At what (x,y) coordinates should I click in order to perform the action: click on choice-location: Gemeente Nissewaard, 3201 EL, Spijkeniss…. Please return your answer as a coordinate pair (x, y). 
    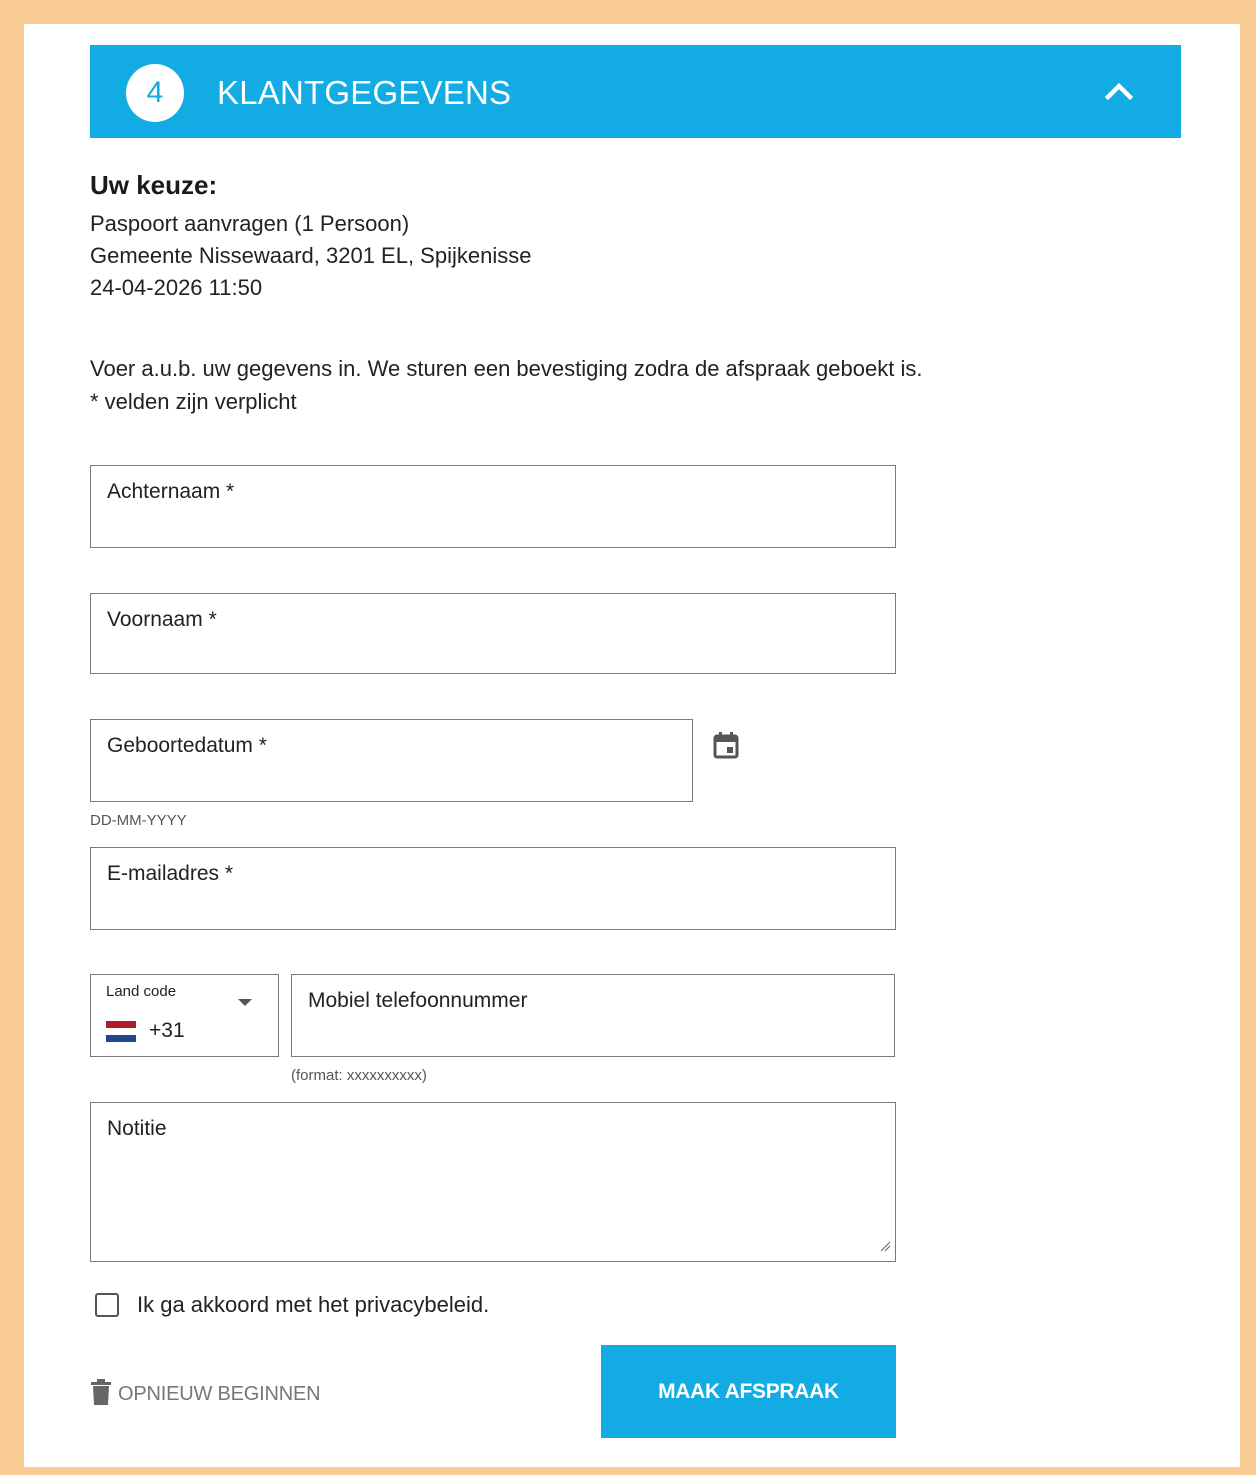
    Looking at the image, I should click on (311, 255).